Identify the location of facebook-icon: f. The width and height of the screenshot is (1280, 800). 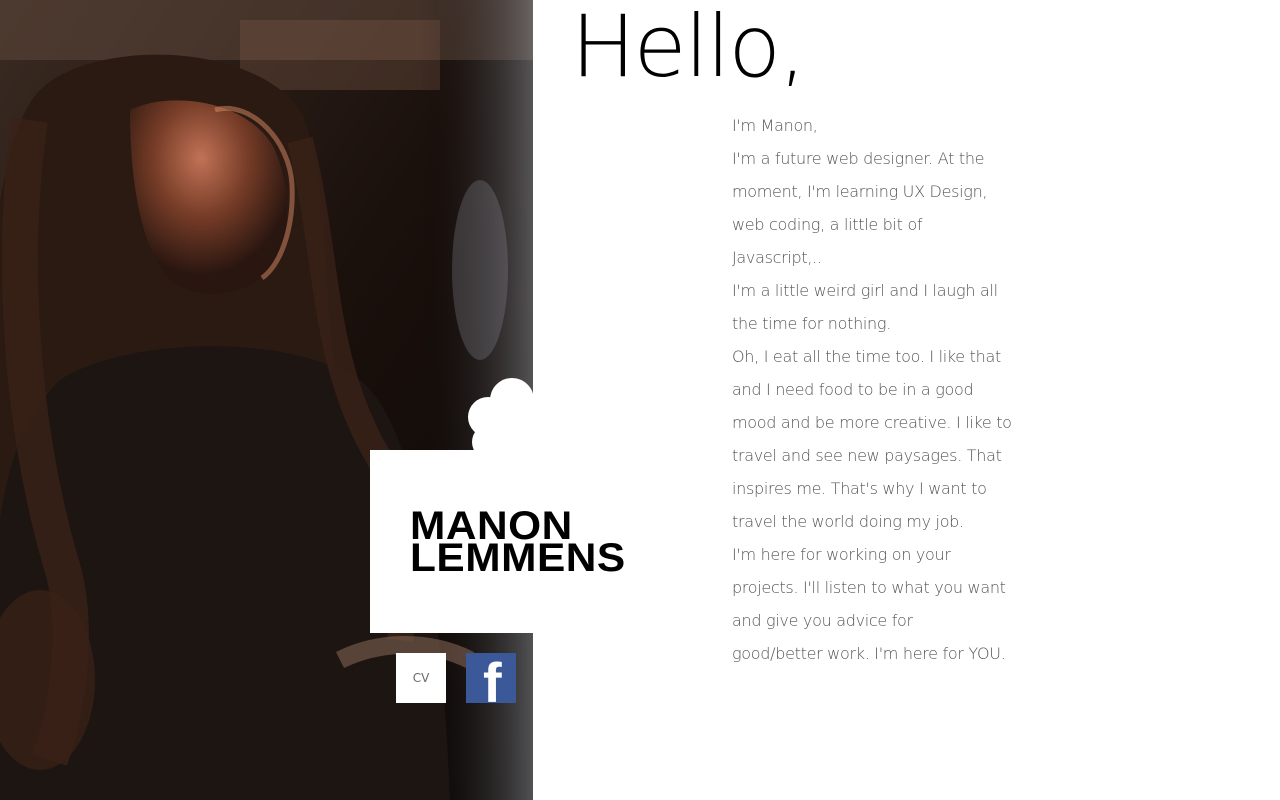
(492, 678).